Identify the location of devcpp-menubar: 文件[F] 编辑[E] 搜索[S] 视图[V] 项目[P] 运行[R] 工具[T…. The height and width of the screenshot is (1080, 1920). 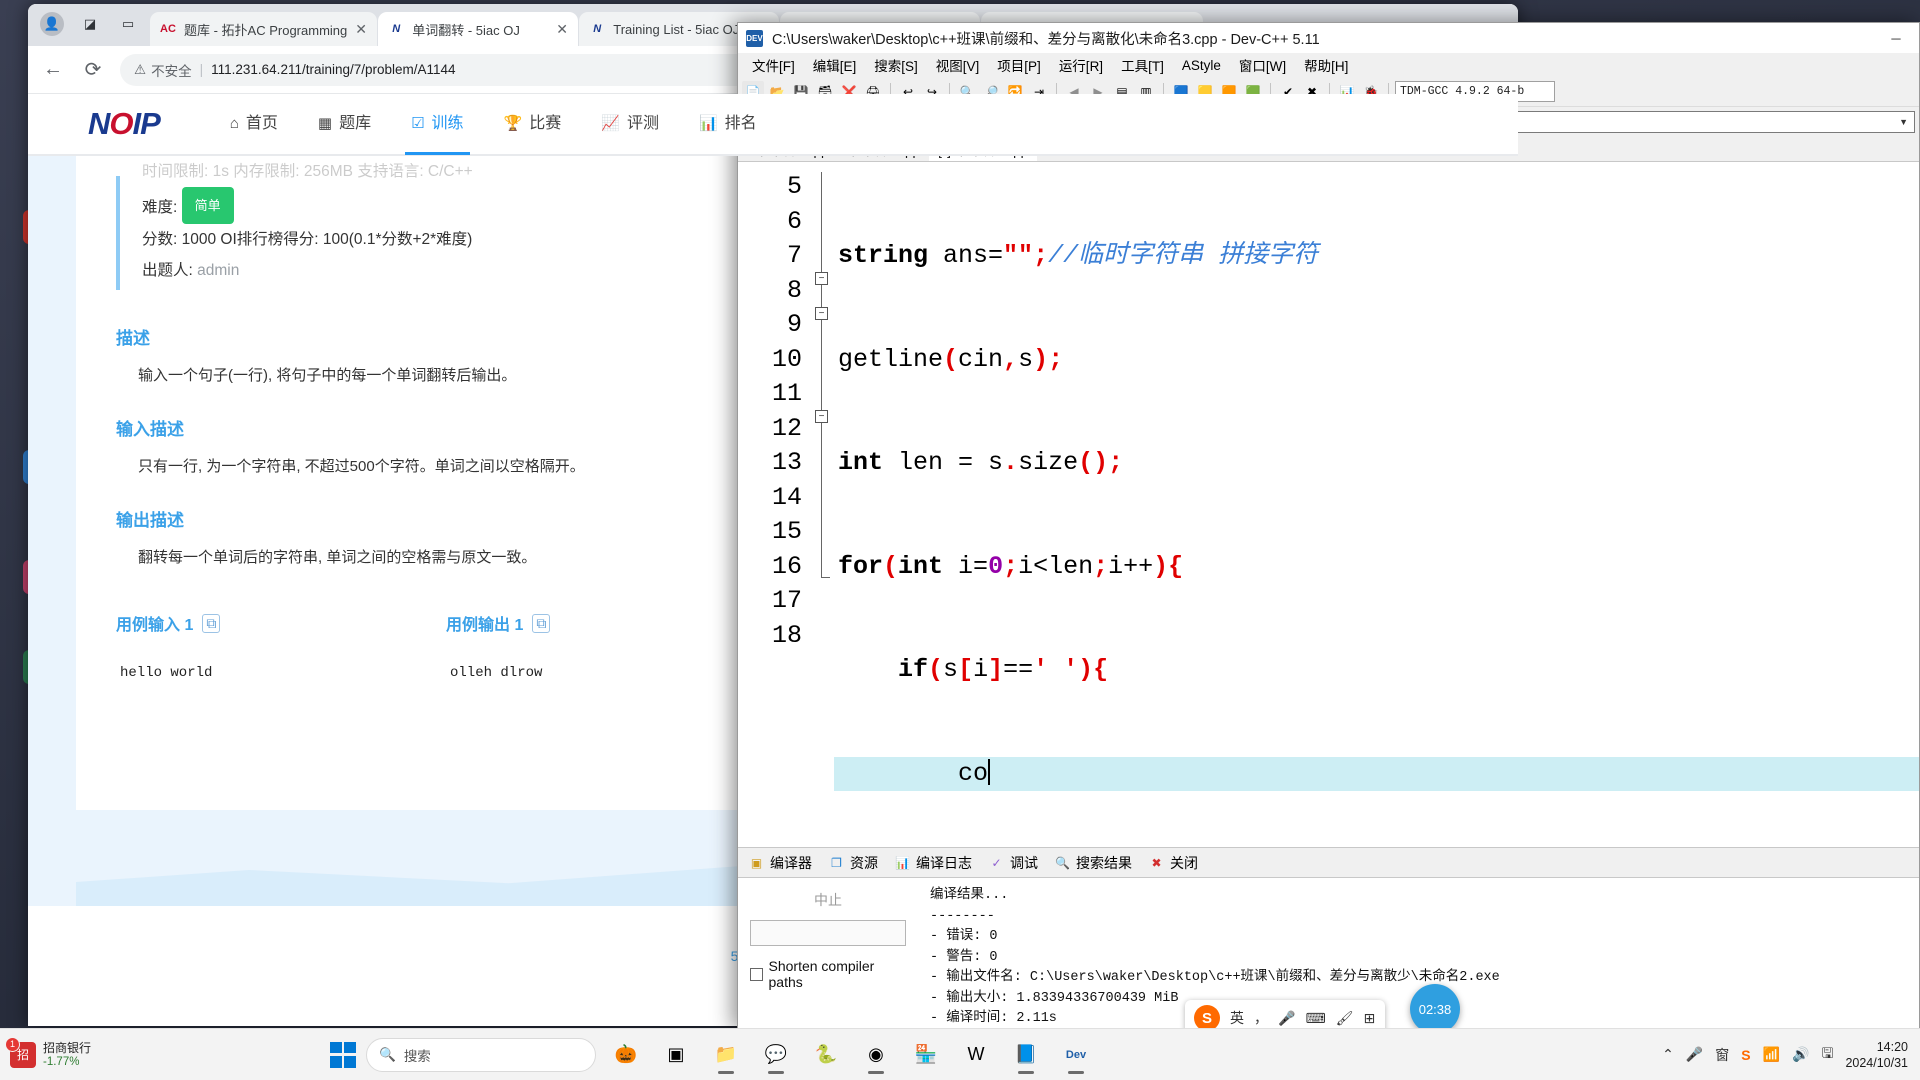
(1328, 65).